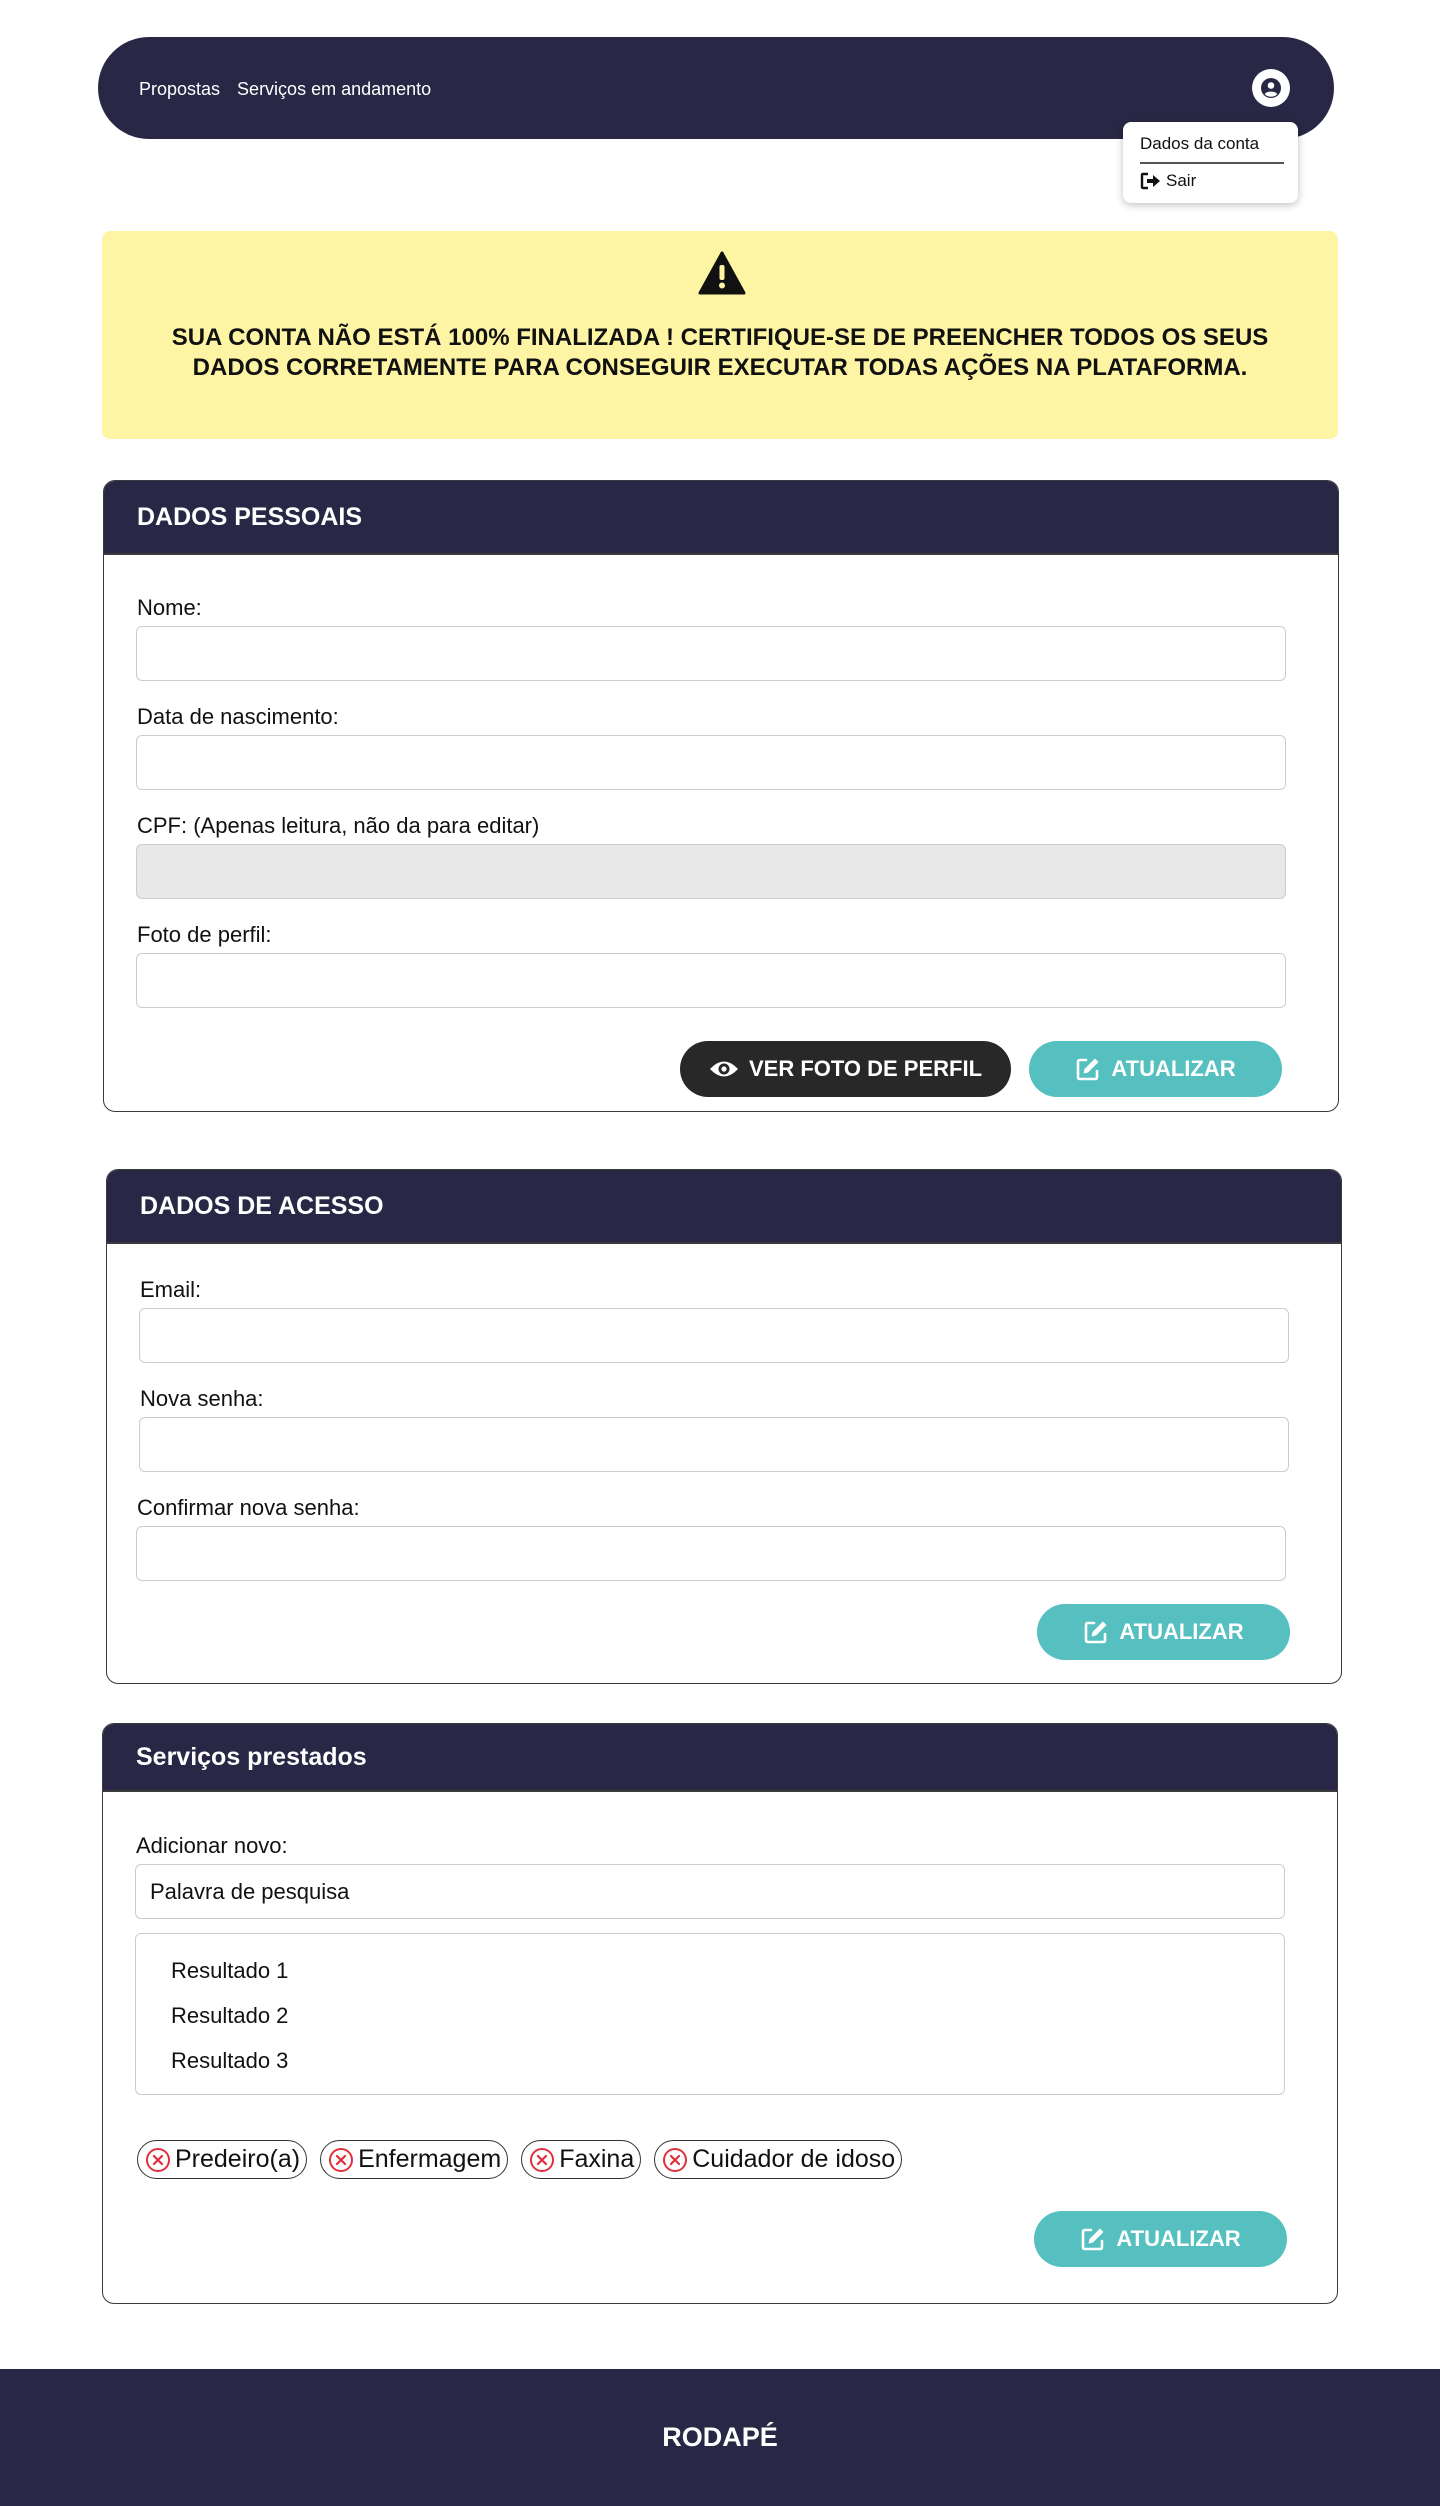 The width and height of the screenshot is (1440, 2506). Describe the element at coordinates (722, 273) in the screenshot. I see `warning-icon` at that location.